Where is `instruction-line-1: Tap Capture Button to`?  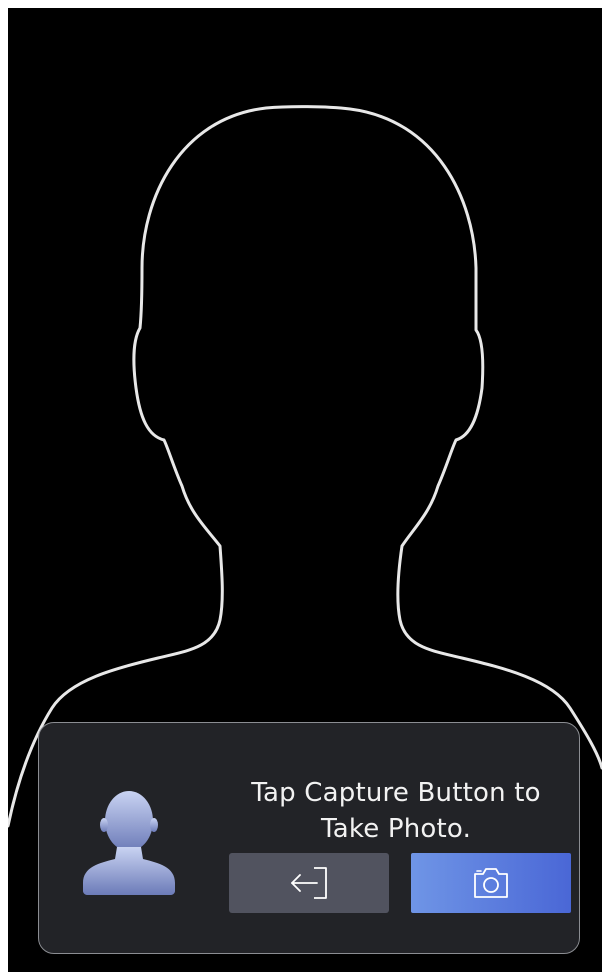 instruction-line-1: Tap Capture Button to is located at coordinates (396, 793).